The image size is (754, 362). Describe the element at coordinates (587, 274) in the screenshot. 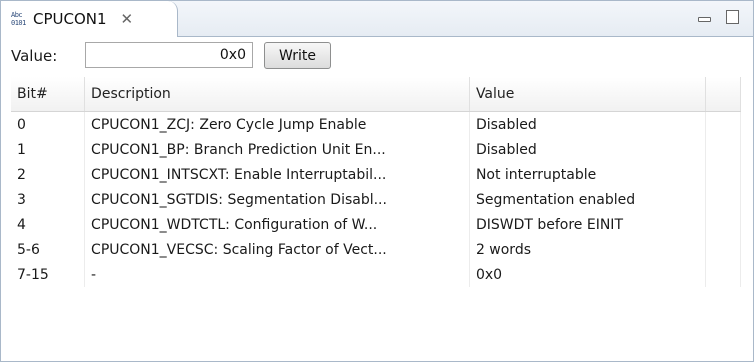

I see `cell-value: 0x0` at that location.